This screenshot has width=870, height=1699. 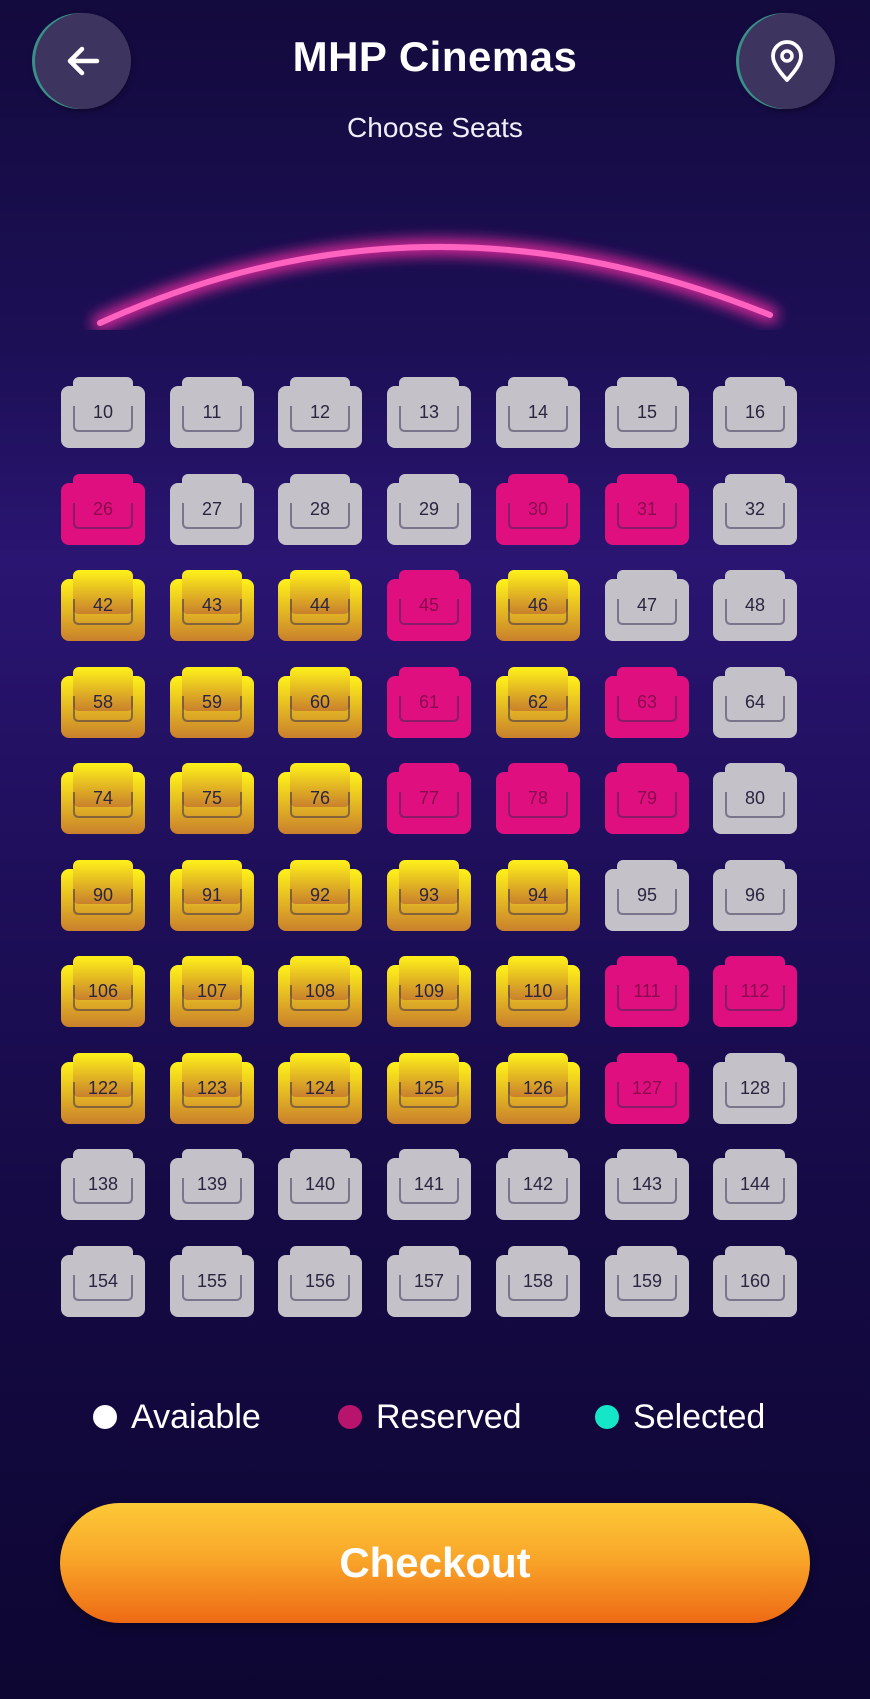 I want to click on seat-26: 26, so click(x=103, y=510).